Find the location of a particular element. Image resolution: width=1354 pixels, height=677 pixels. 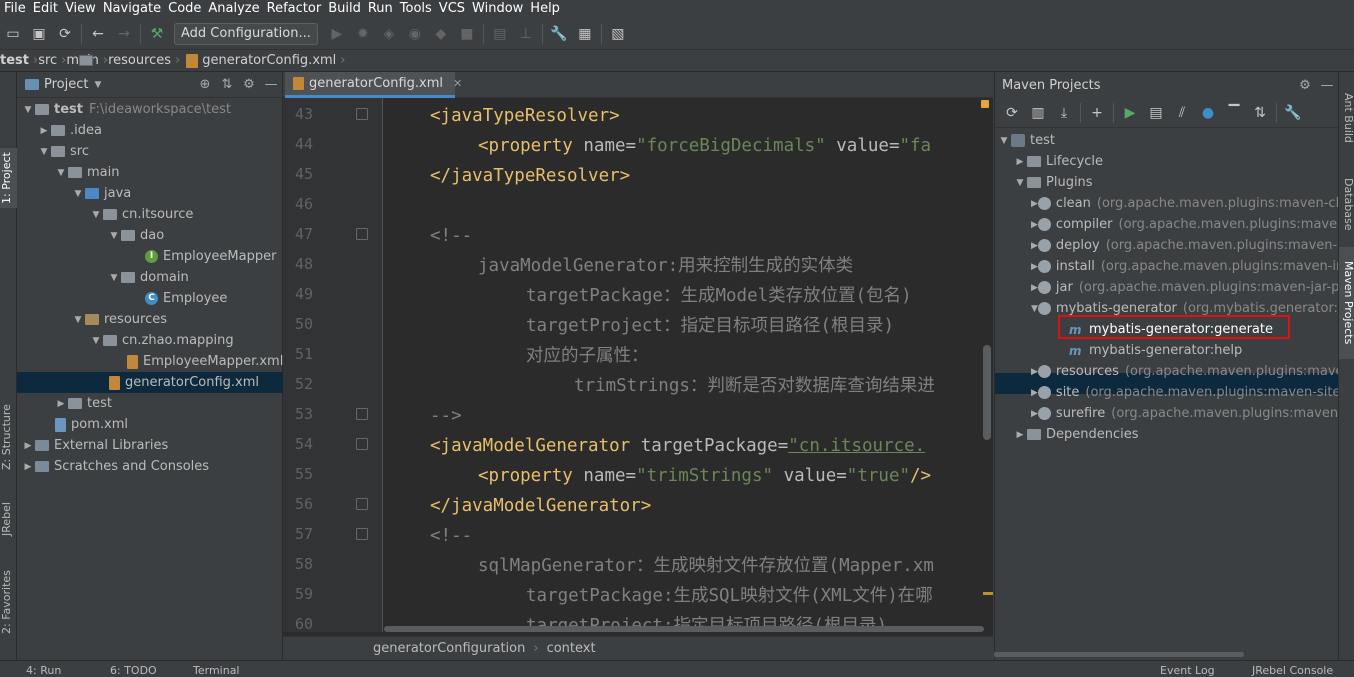

tree-item-root: ▼ test F:\ideaworkspace\test is located at coordinates (150, 109).